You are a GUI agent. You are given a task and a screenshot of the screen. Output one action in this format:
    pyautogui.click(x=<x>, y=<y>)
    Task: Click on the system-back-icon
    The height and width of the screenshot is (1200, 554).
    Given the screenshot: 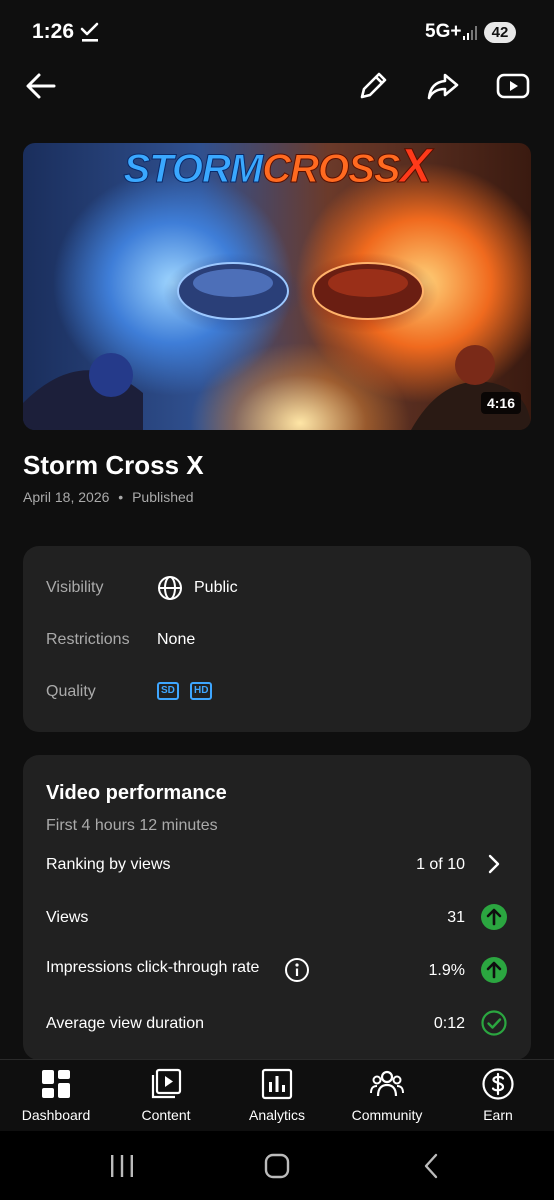 What is the action you would take?
    pyautogui.click(x=432, y=1166)
    